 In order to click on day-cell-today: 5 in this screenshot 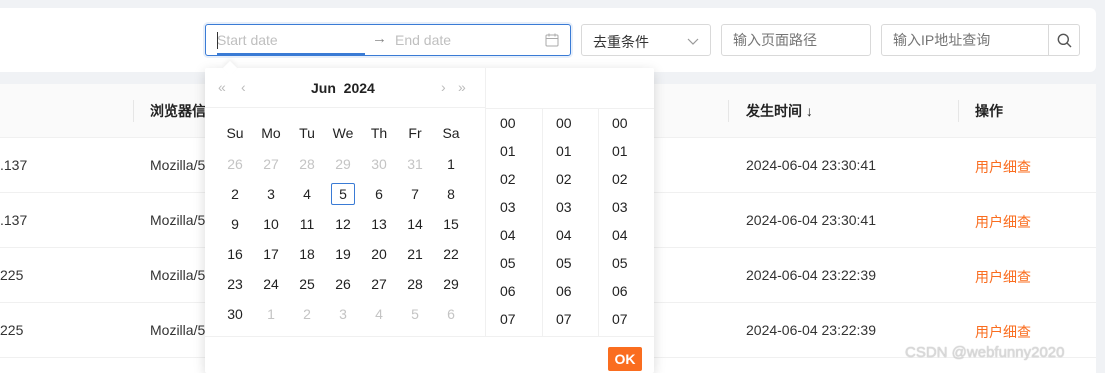, I will do `click(343, 194)`.